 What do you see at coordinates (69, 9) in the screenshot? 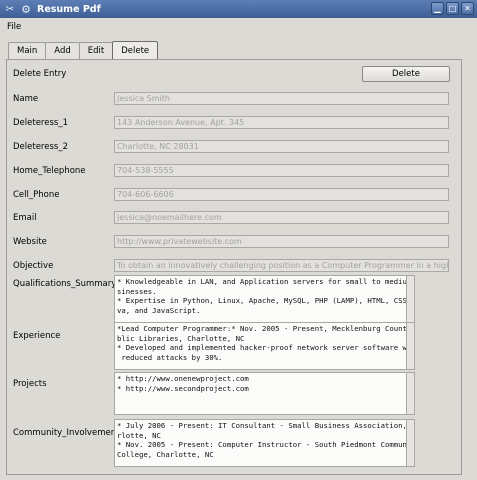
I see `window-title: Resume Pdf` at bounding box center [69, 9].